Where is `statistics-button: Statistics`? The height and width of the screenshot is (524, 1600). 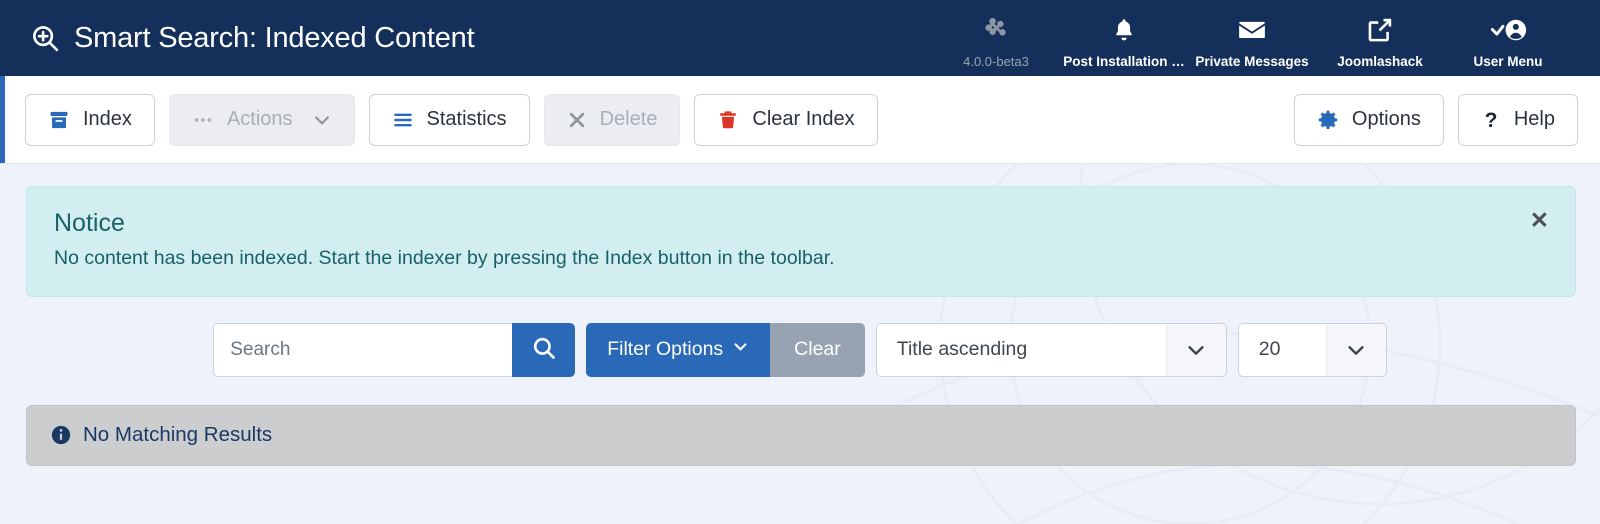
statistics-button: Statistics is located at coordinates (449, 119).